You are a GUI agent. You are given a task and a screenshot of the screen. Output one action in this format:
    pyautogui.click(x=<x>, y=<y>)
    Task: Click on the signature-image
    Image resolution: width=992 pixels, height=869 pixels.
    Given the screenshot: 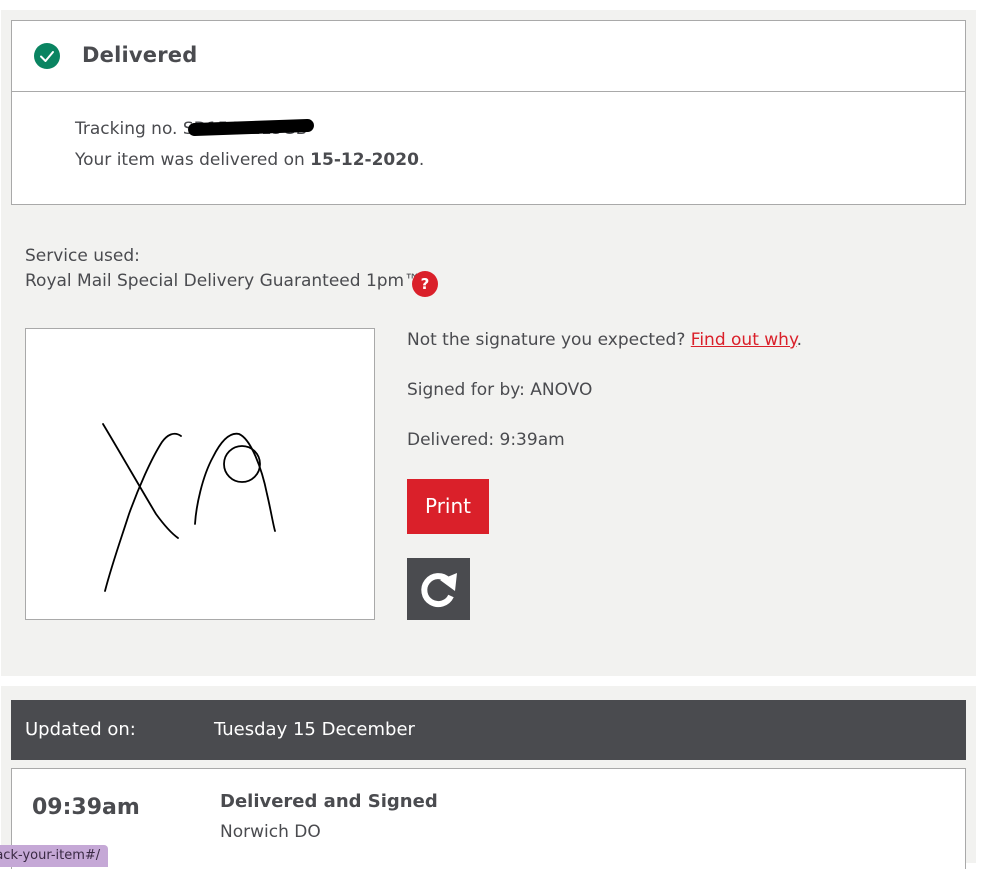 What is the action you would take?
    pyautogui.click(x=200, y=474)
    